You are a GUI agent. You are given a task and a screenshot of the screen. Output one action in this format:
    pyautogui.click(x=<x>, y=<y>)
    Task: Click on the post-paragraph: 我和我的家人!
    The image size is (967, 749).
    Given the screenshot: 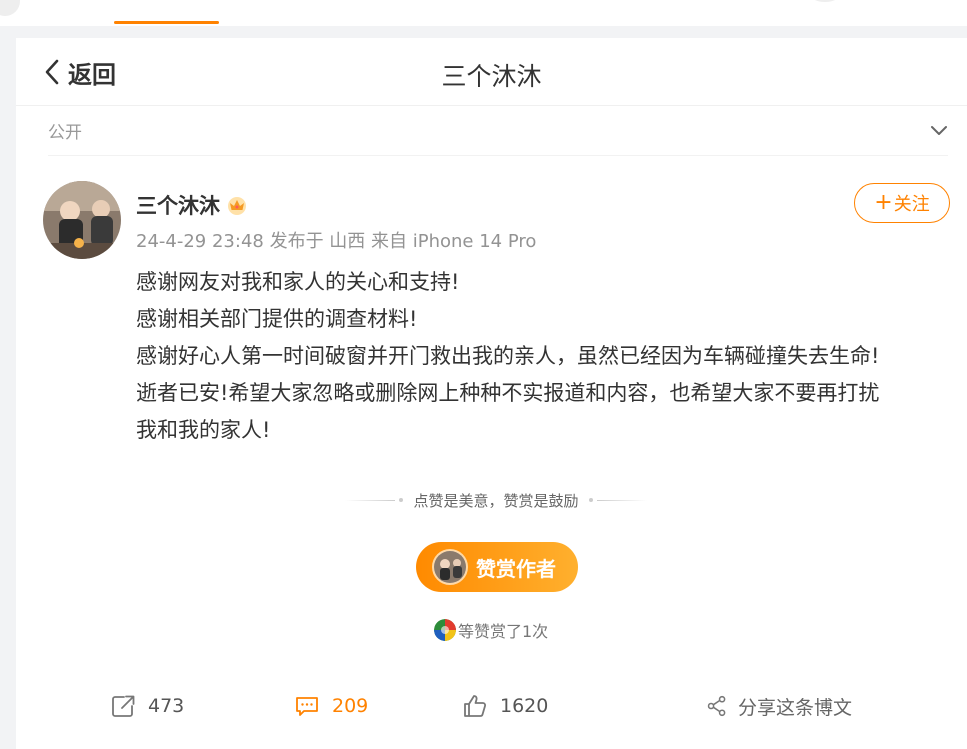 What is the action you would take?
    pyautogui.click(x=203, y=430)
    